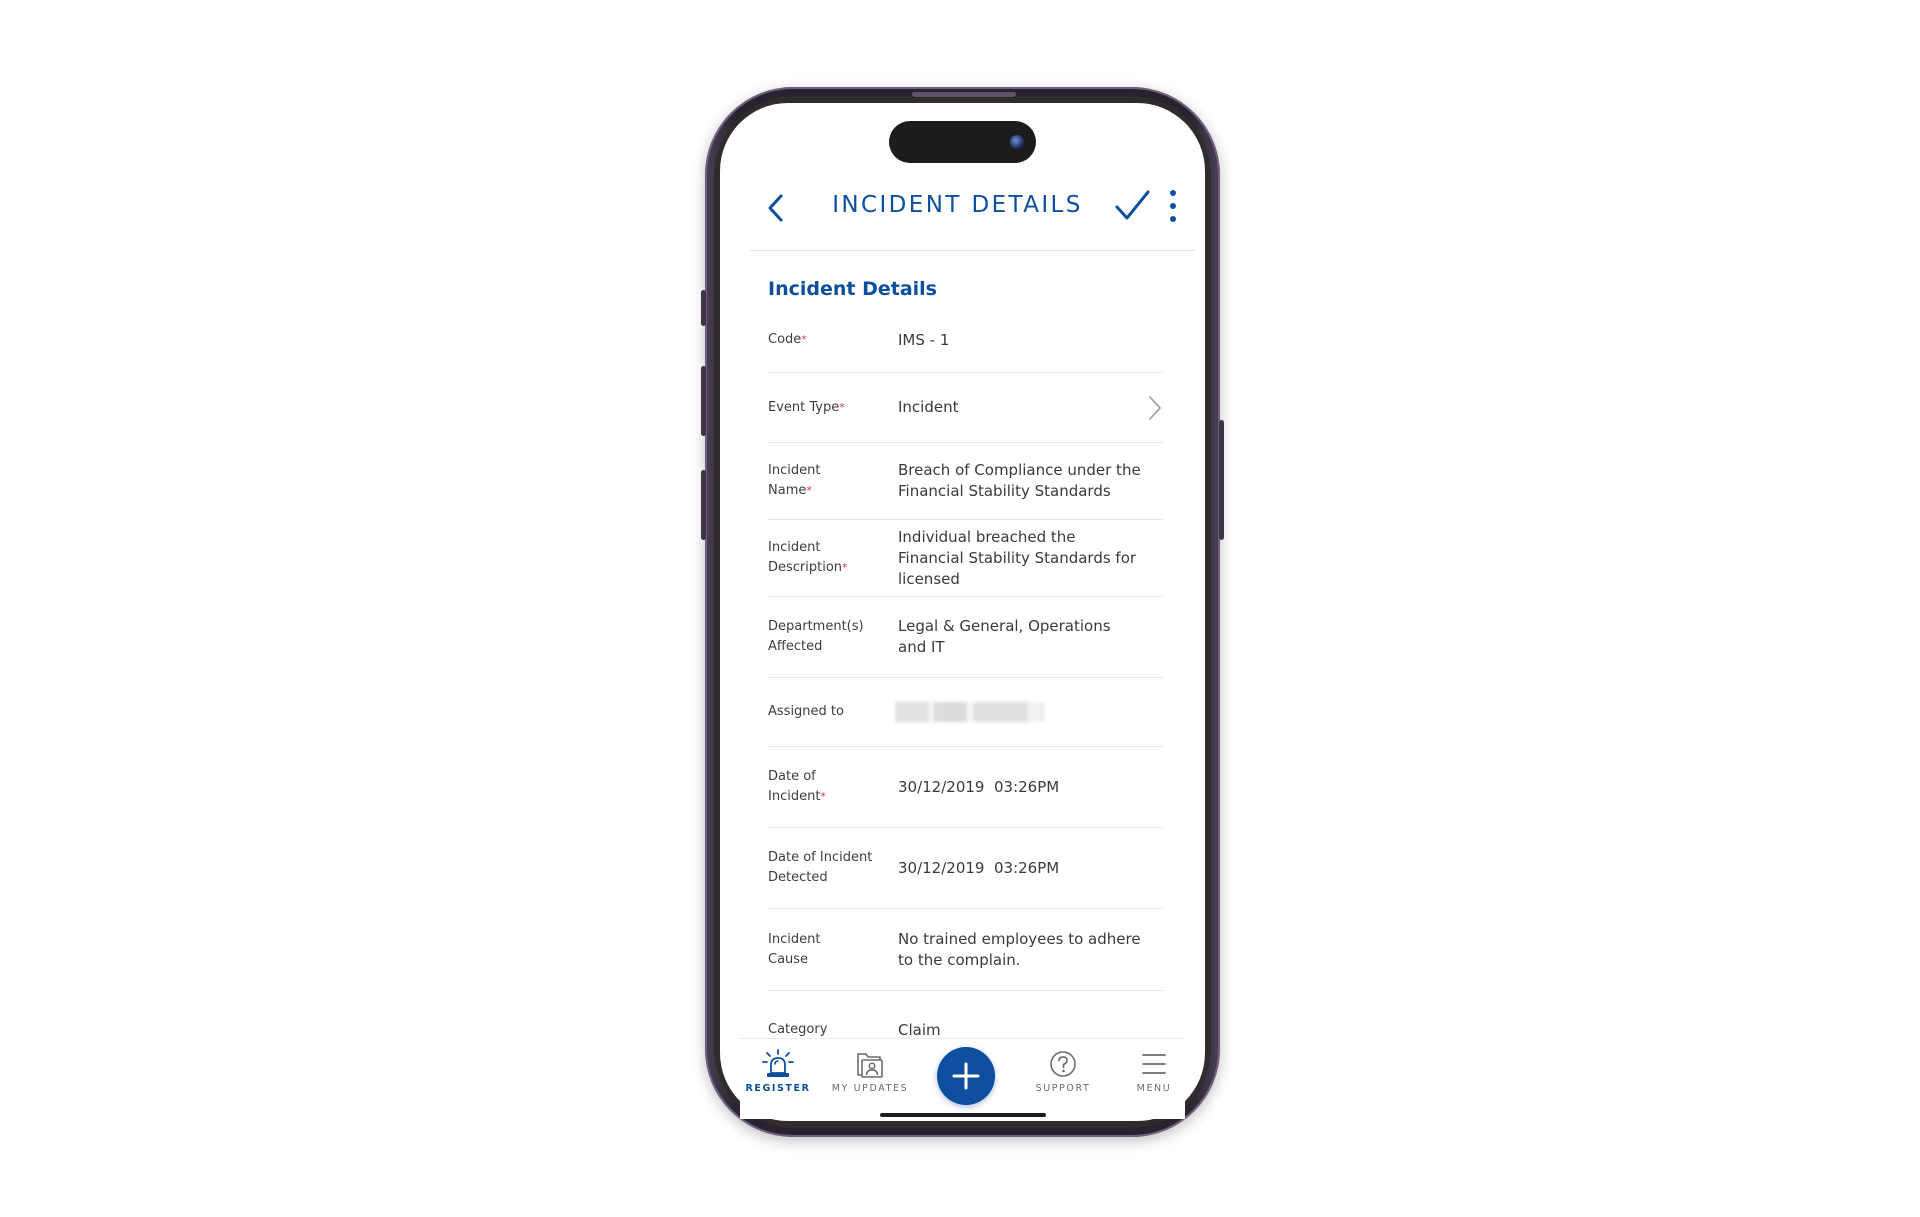 Image resolution: width=1920 pixels, height=1217 pixels. What do you see at coordinates (870, 1088) in the screenshot?
I see `nav-my-updates-label: MY UPDATES` at bounding box center [870, 1088].